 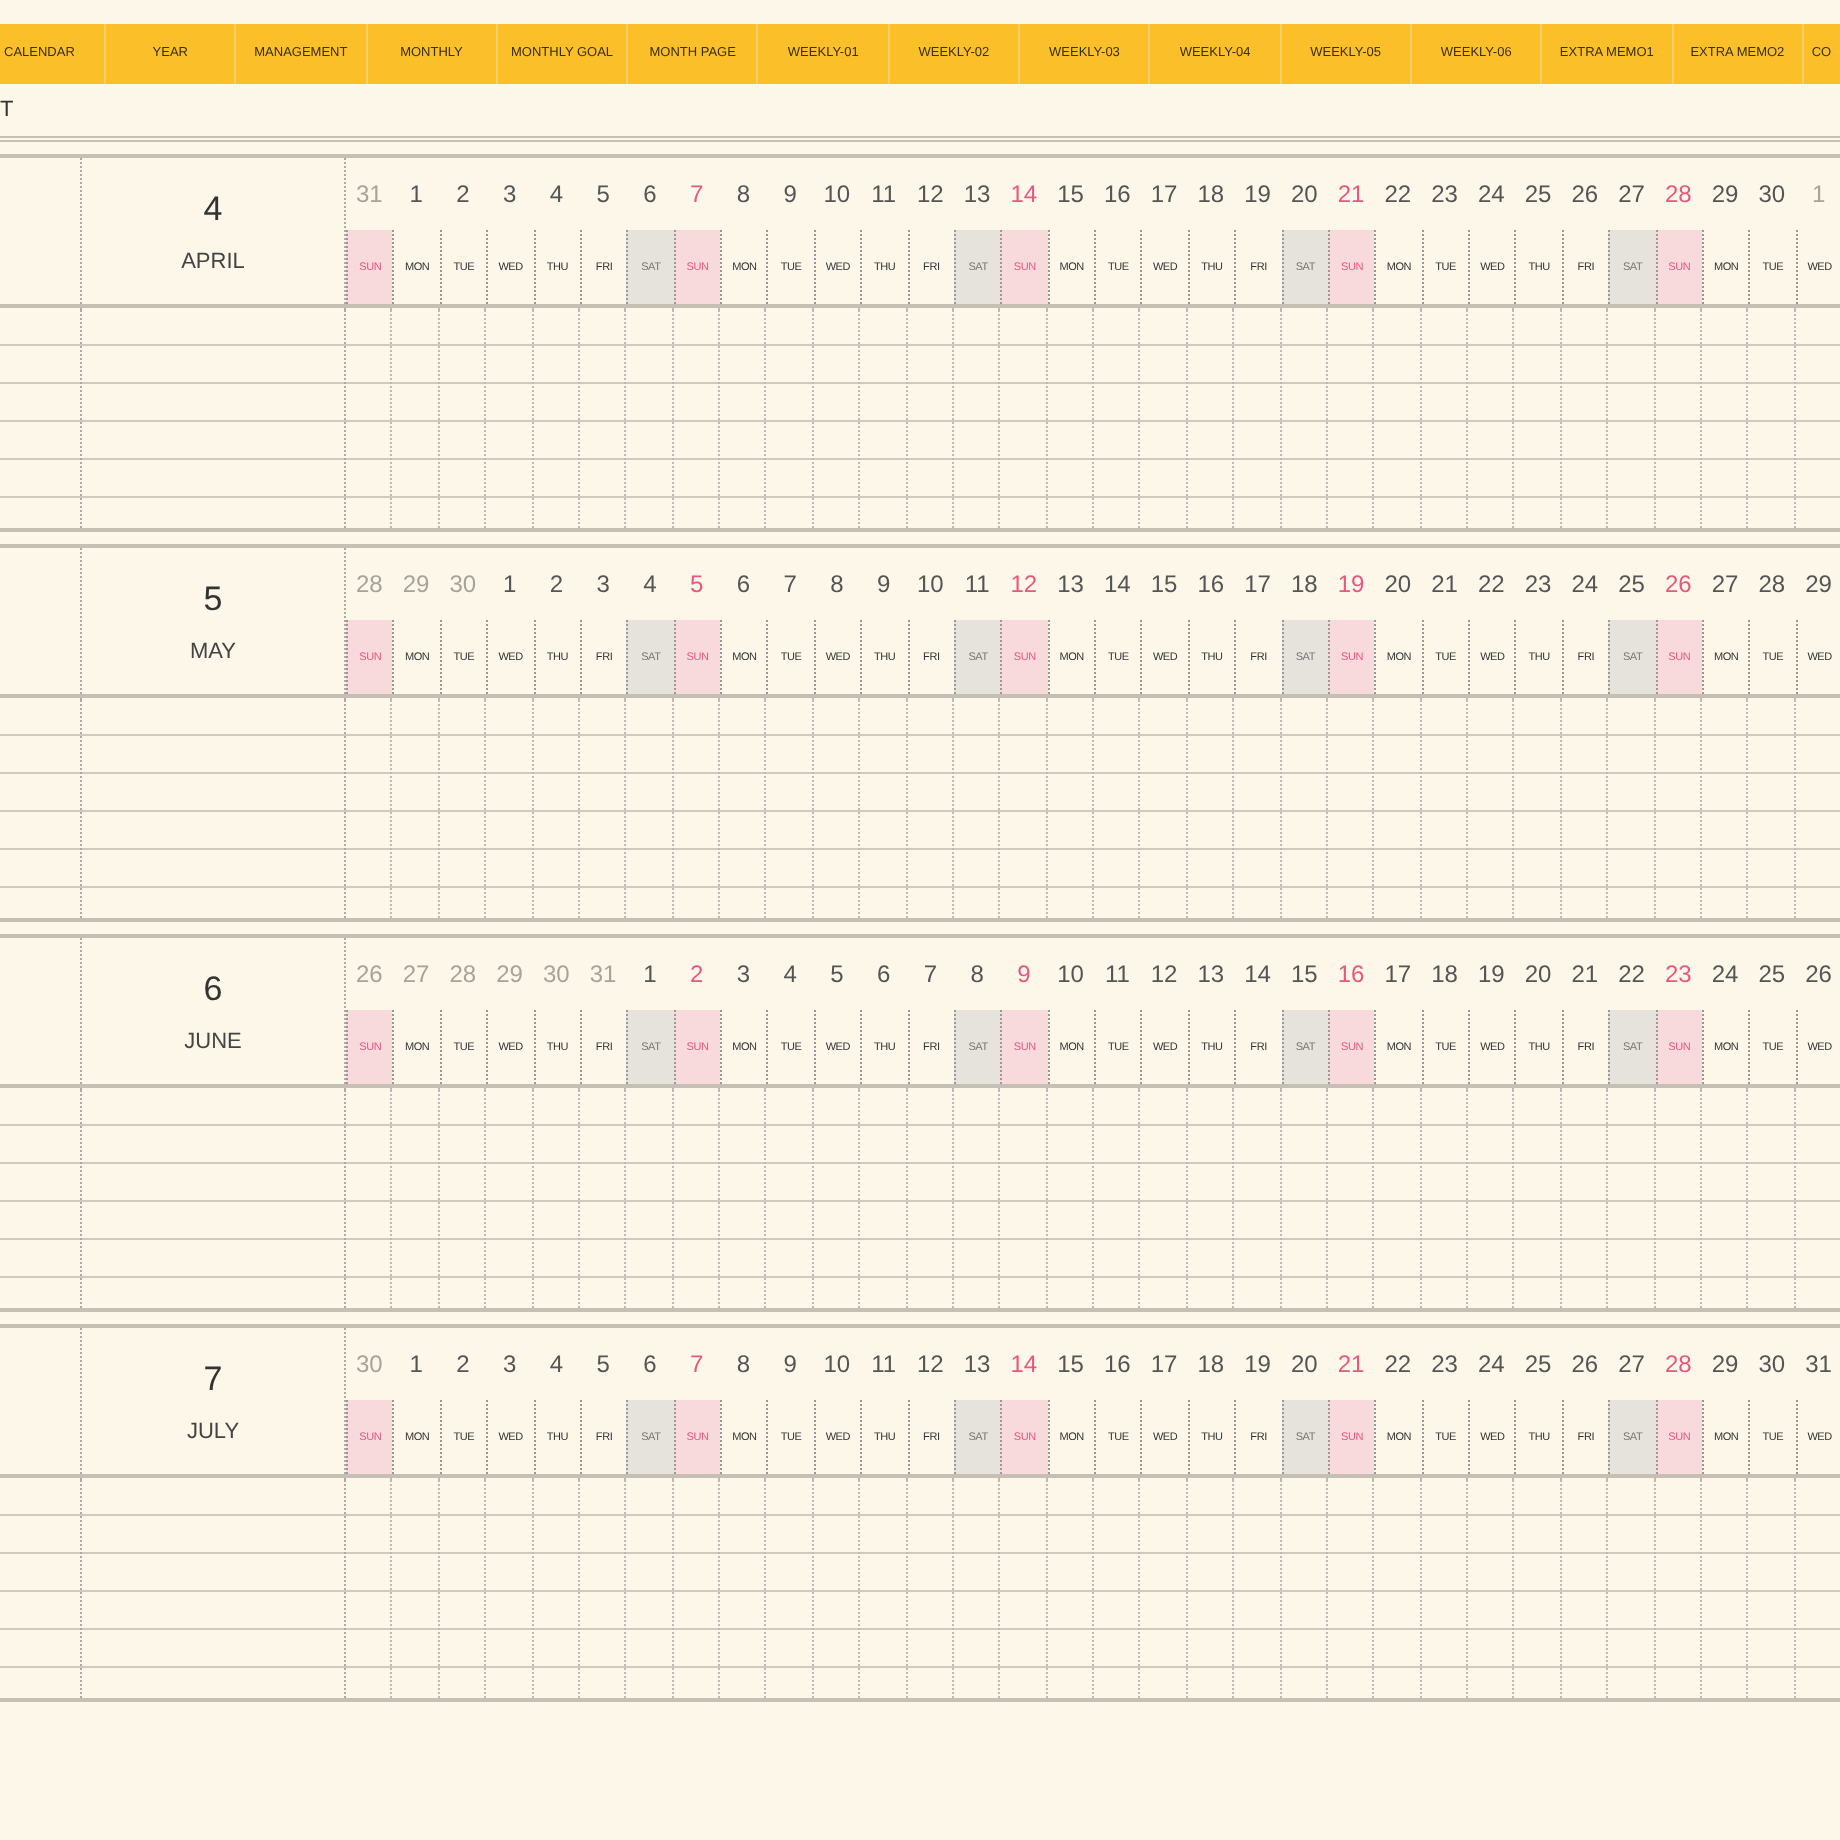 What do you see at coordinates (213, 651) in the screenshot?
I see `month-name: MAY` at bounding box center [213, 651].